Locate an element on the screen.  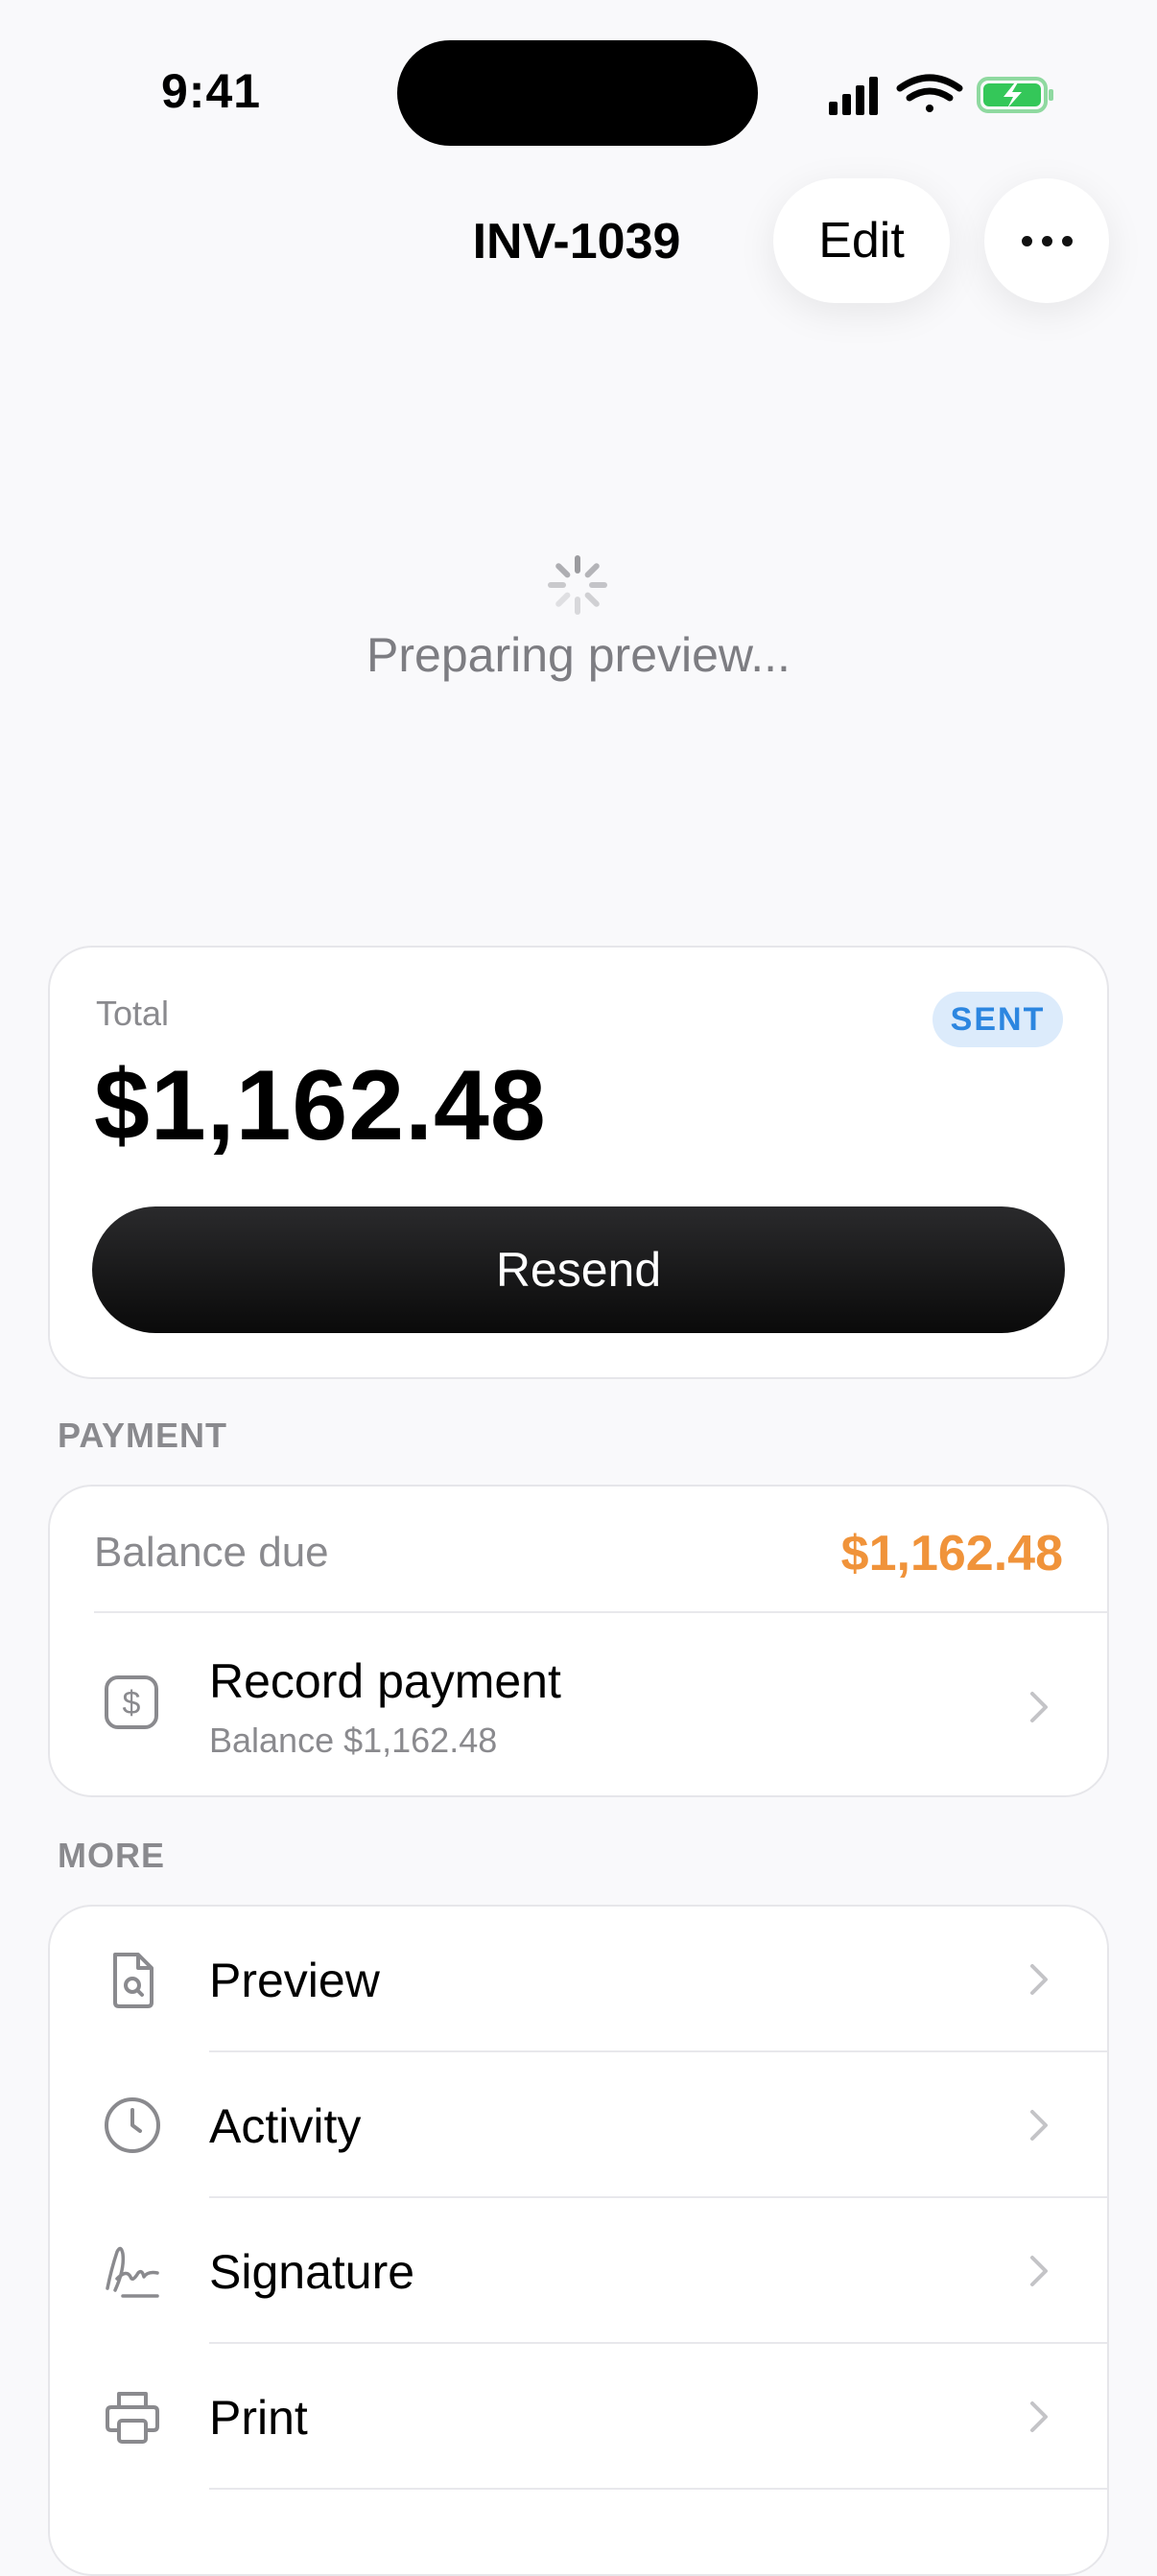
status-time: 9:41 is located at coordinates (211, 91).